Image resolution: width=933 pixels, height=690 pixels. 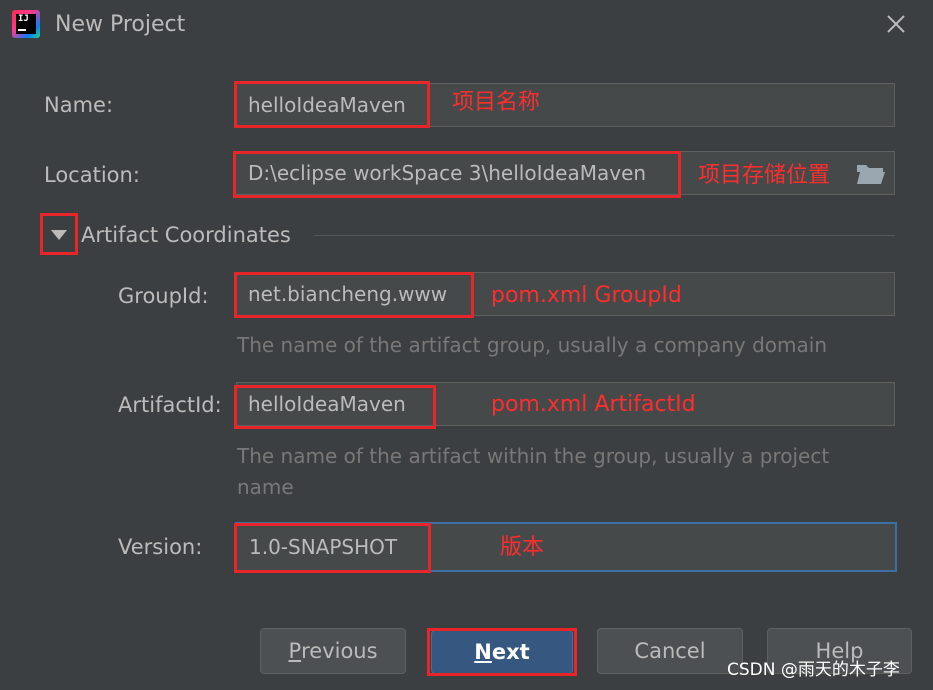 I want to click on folder-icon, so click(x=871, y=174).